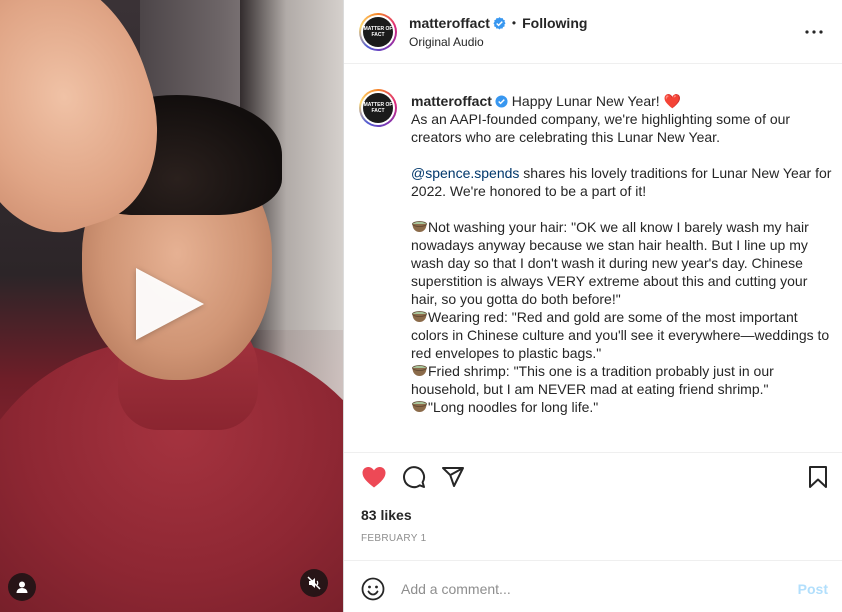  Describe the element at coordinates (465, 173) in the screenshot. I see `mention-link: @spence.spends` at that location.